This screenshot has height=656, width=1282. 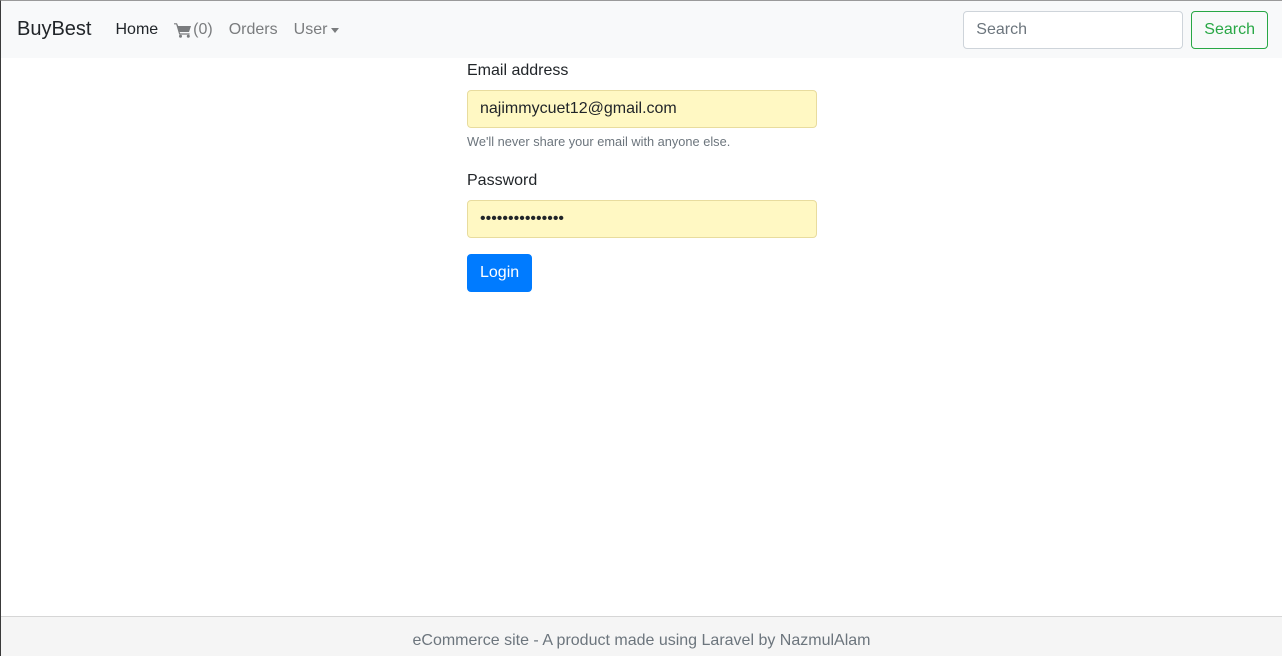 What do you see at coordinates (1073, 30) in the screenshot?
I see `search-input` at bounding box center [1073, 30].